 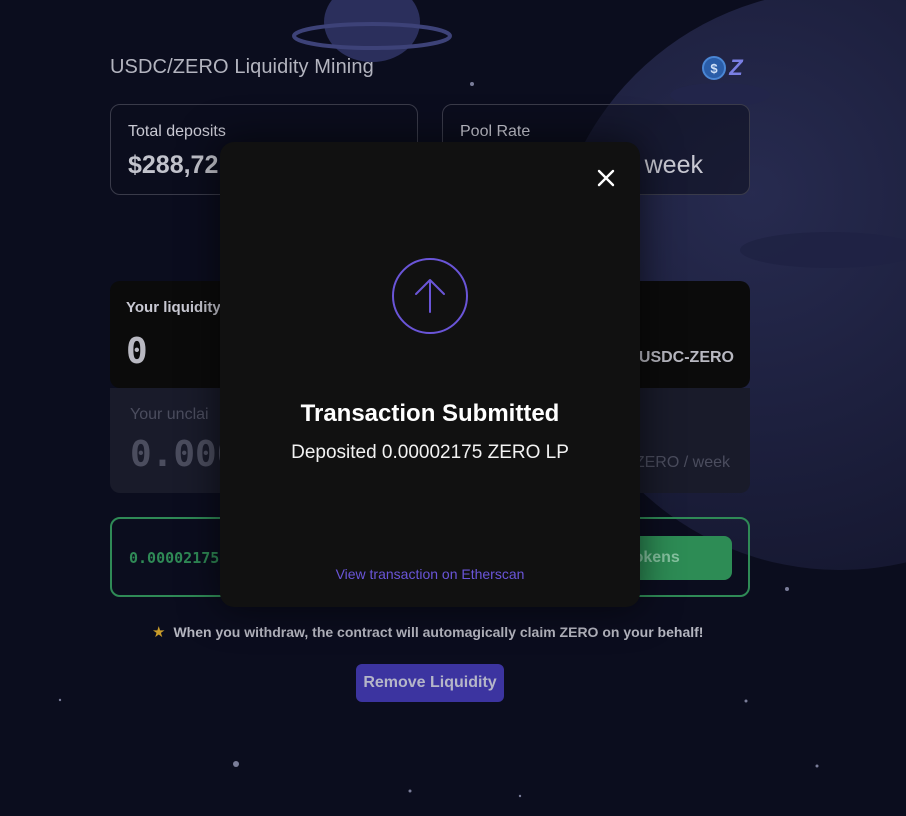 I want to click on your-liquidity-label: Your liquidity, so click(x=173, y=307).